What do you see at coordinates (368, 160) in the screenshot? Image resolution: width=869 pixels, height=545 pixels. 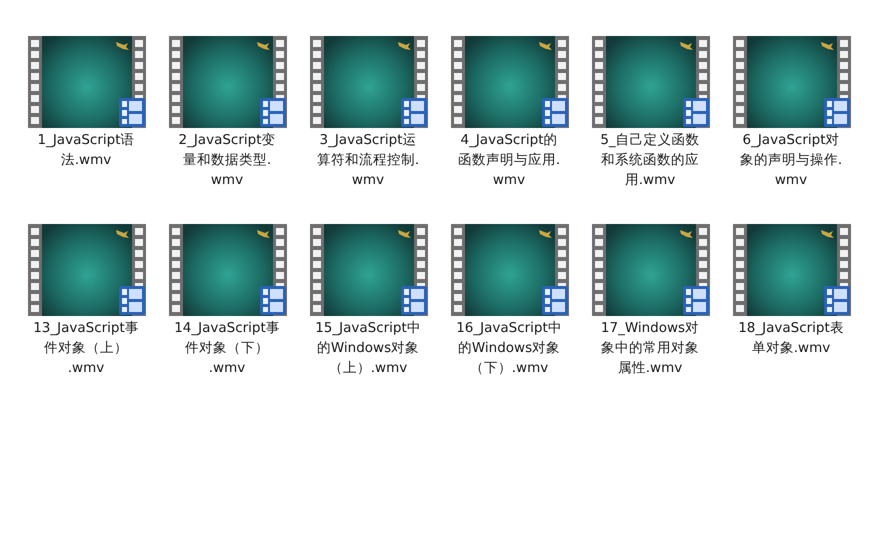 I see `file-name: 3_JavaScript运 算符和流程控制. wmv` at bounding box center [368, 160].